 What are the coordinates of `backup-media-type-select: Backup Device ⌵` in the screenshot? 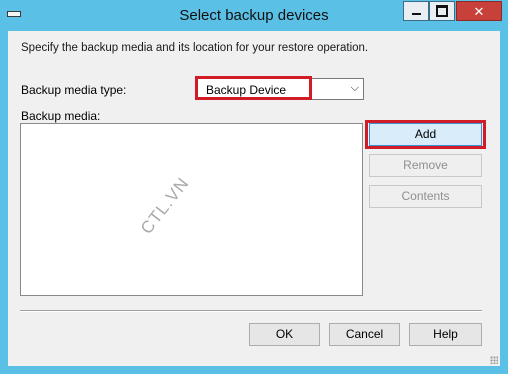 It's located at (280, 89).